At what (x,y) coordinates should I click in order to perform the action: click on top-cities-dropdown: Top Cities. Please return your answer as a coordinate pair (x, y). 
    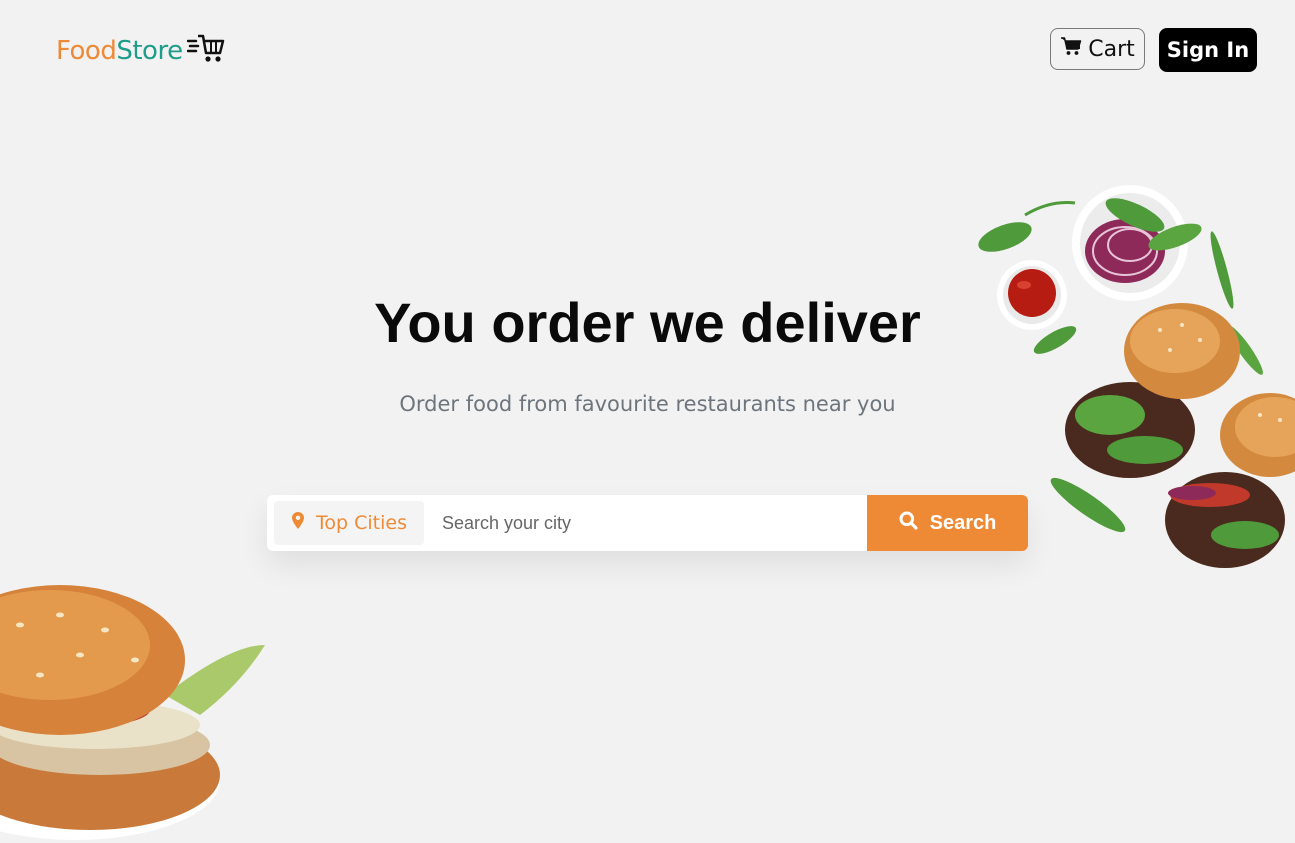
    Looking at the image, I should click on (349, 523).